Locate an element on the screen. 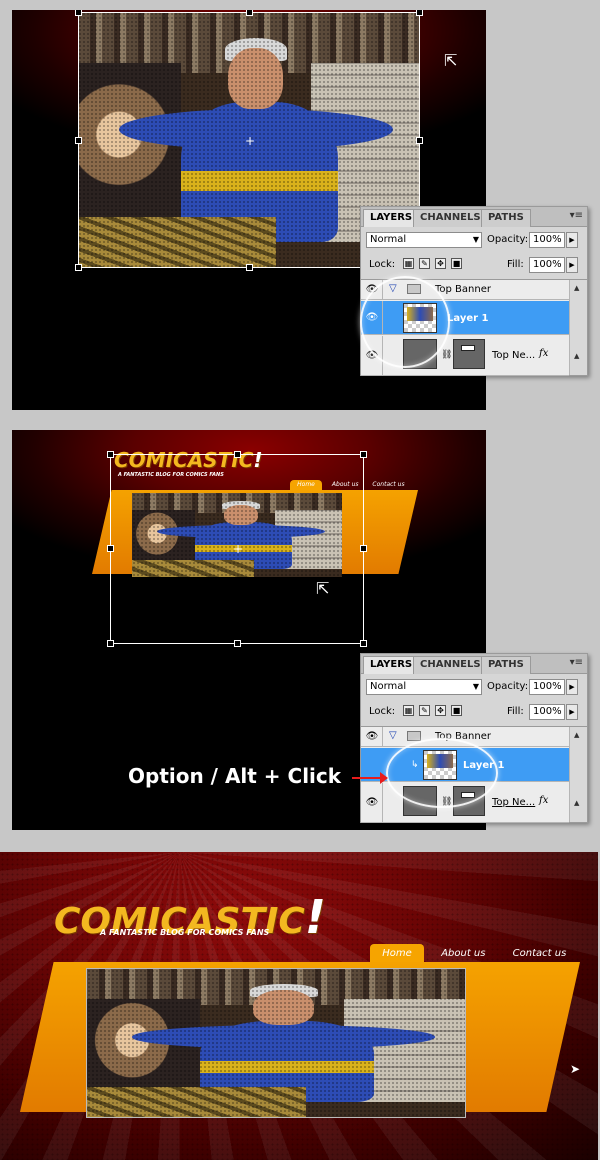 Image resolution: width=600 pixels, height=1160 pixels. transform-box: + is located at coordinates (237, 549).